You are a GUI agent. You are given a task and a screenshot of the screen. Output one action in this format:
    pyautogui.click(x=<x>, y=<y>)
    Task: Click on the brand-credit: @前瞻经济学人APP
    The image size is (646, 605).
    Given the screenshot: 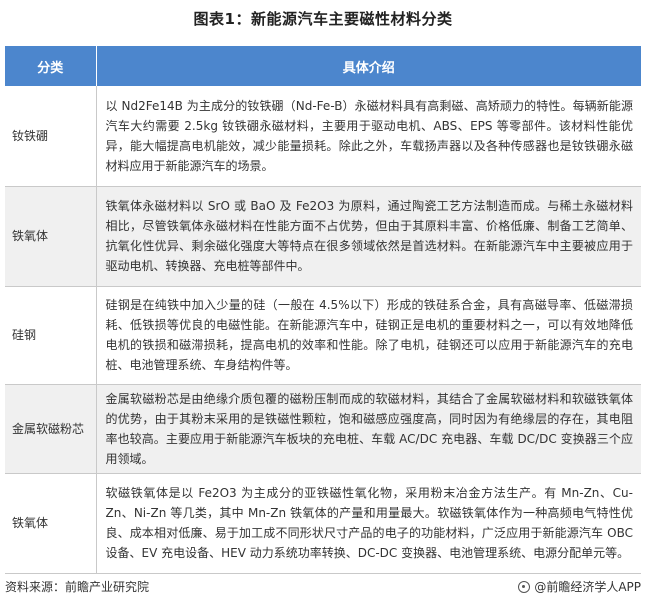 What is the action you would take?
    pyautogui.click(x=579, y=586)
    